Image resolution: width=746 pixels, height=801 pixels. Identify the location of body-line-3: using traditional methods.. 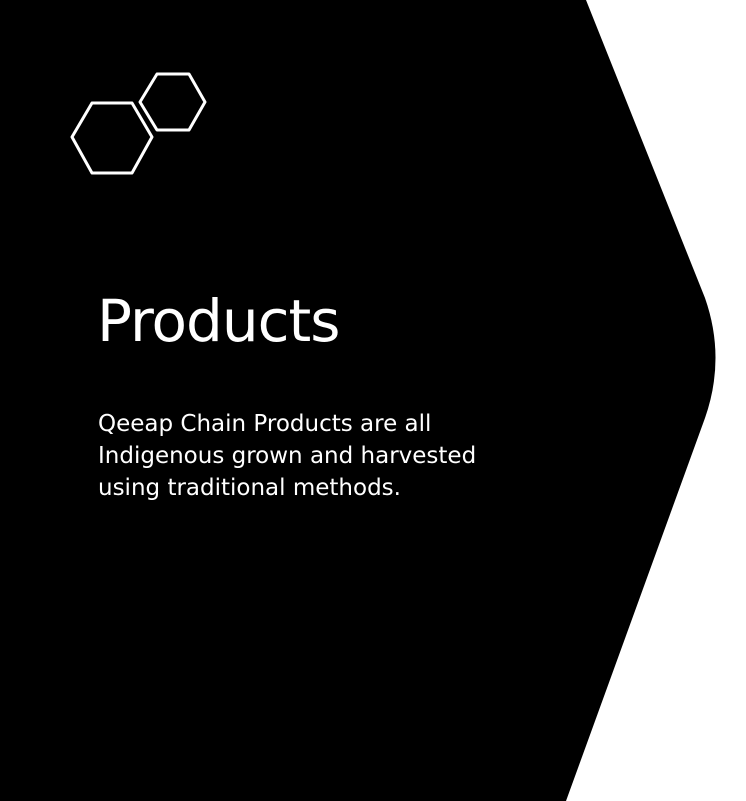
(249, 488).